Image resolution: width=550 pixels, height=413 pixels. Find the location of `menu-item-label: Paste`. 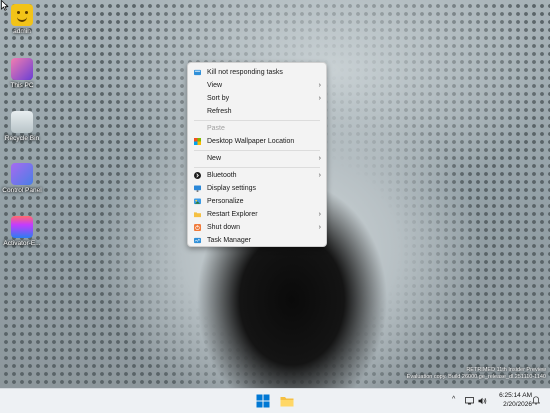

menu-item-label: Paste is located at coordinates (216, 128).